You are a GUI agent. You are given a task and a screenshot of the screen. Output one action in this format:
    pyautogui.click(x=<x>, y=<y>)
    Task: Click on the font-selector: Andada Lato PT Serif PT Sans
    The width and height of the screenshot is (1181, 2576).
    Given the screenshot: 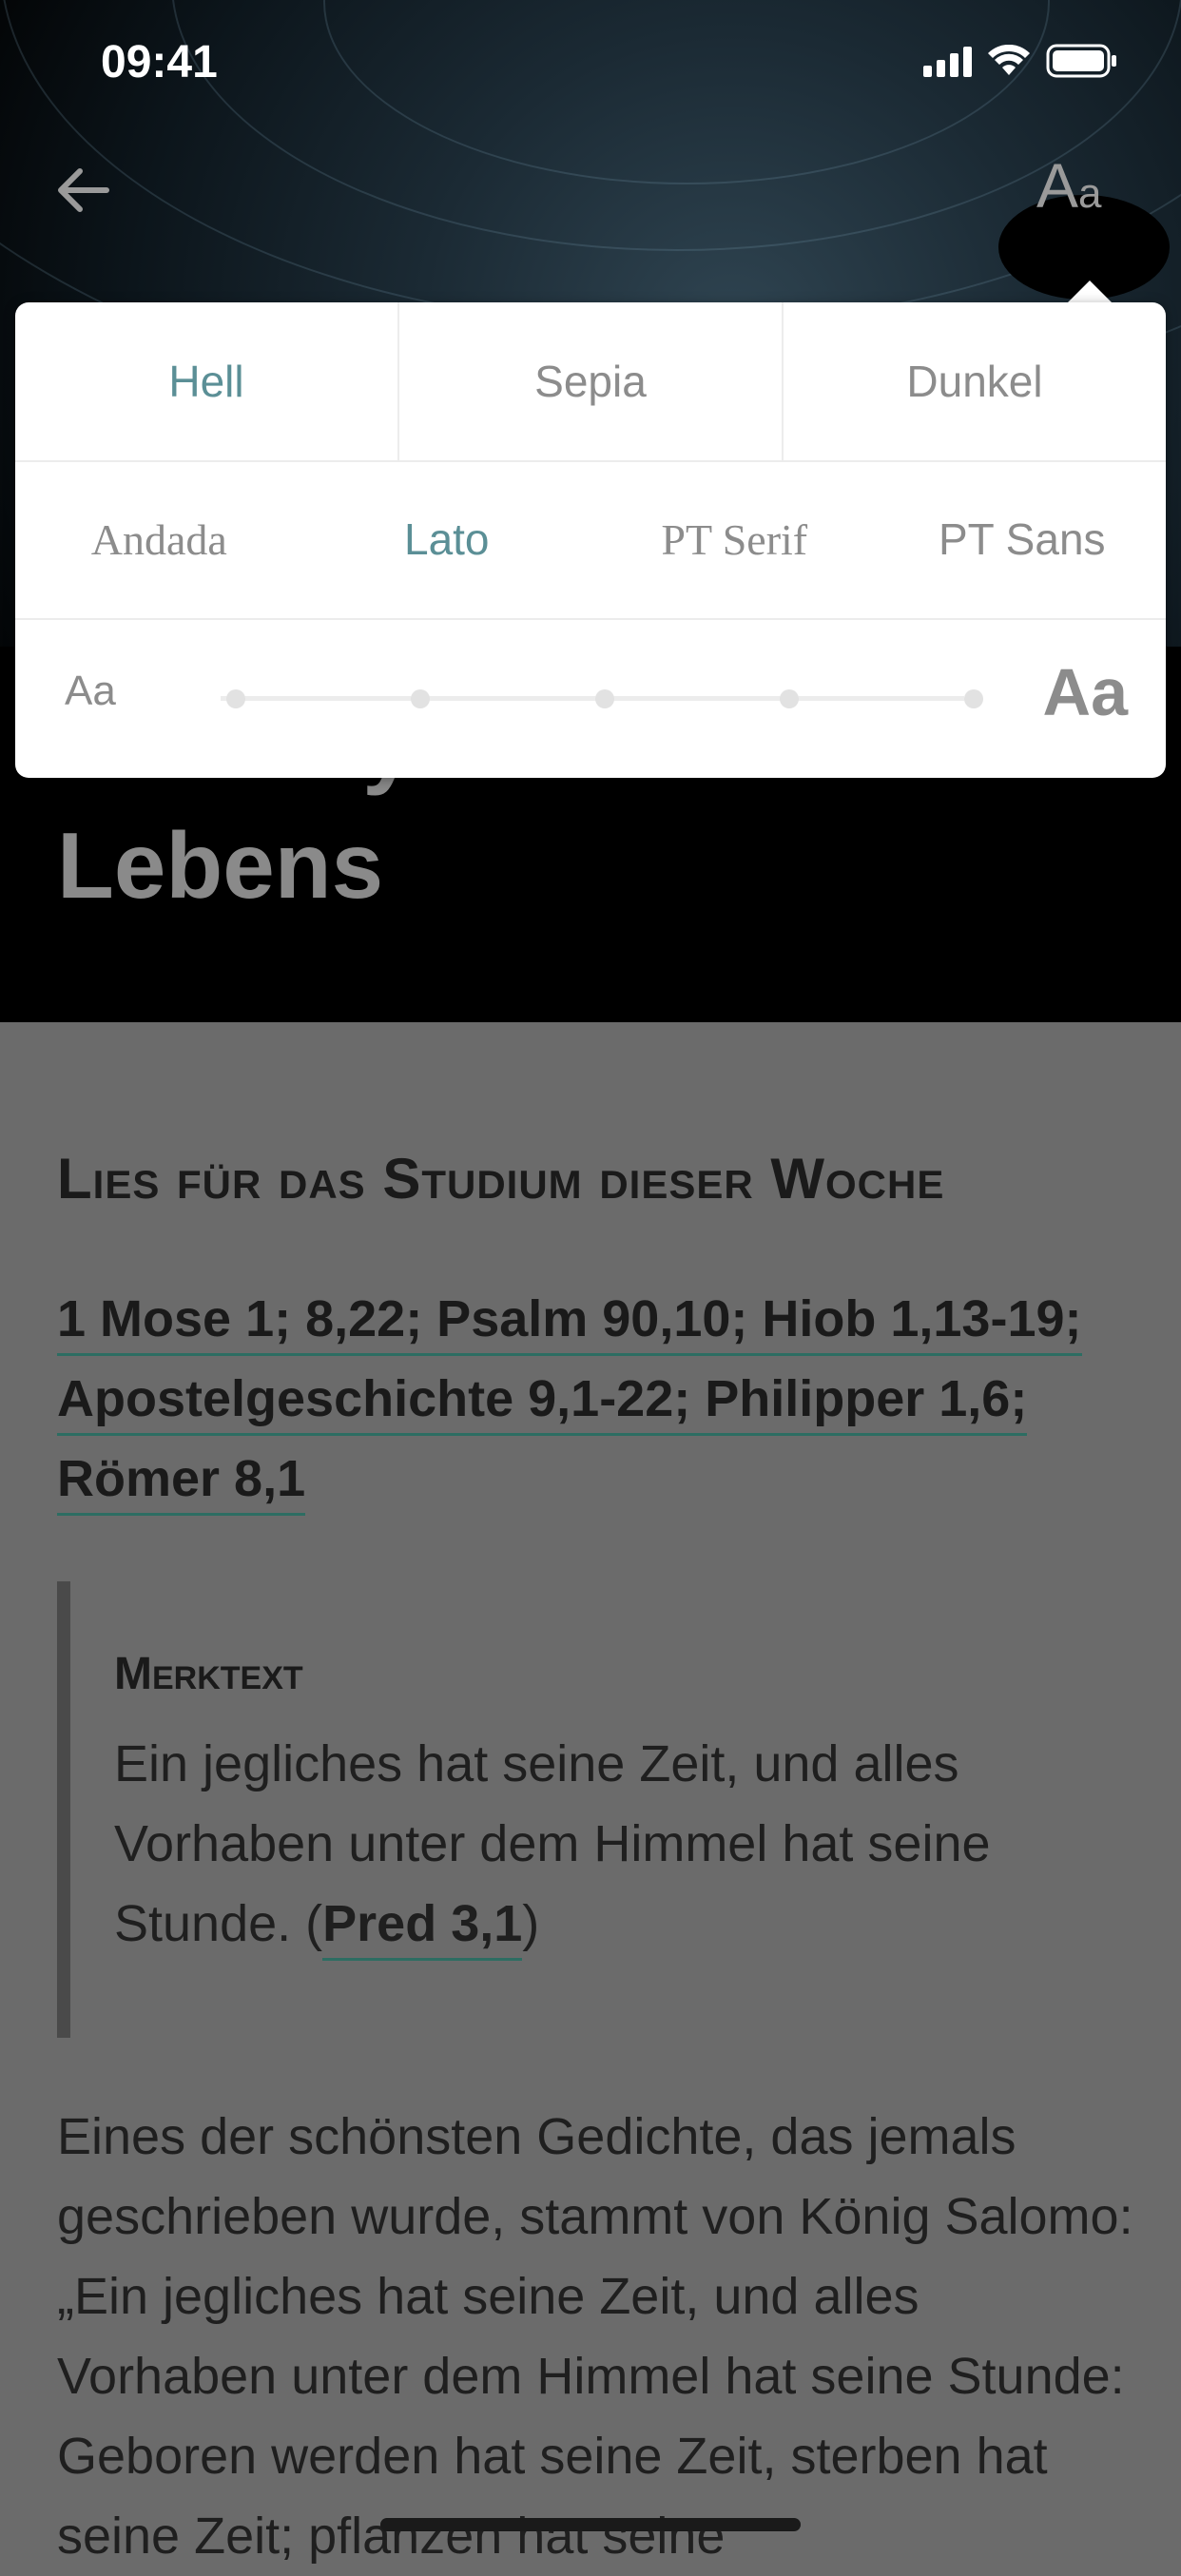 What is the action you would take?
    pyautogui.click(x=590, y=540)
    